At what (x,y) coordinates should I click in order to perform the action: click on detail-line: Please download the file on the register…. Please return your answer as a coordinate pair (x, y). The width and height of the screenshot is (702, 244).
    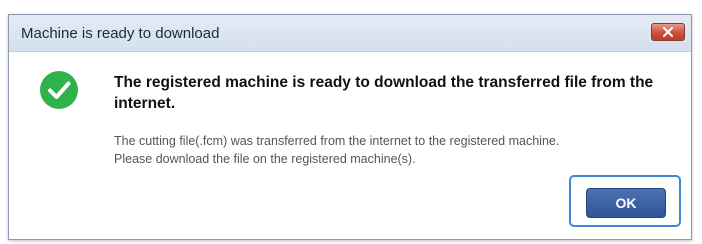
    Looking at the image, I should click on (265, 159).